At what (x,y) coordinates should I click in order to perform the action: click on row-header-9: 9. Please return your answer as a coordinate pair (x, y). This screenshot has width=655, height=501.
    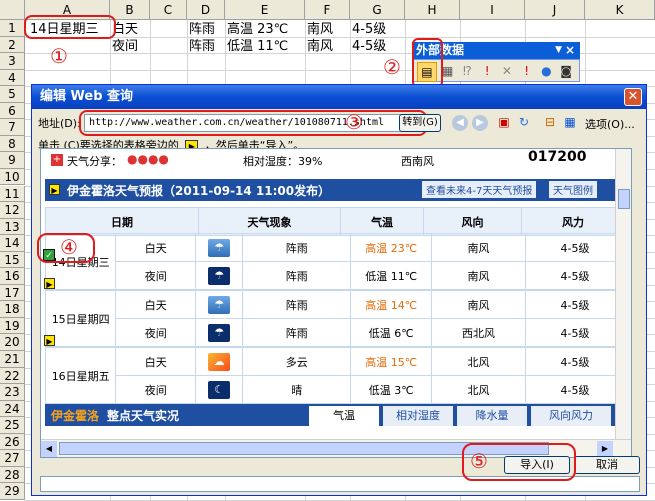
    Looking at the image, I should click on (12, 160).